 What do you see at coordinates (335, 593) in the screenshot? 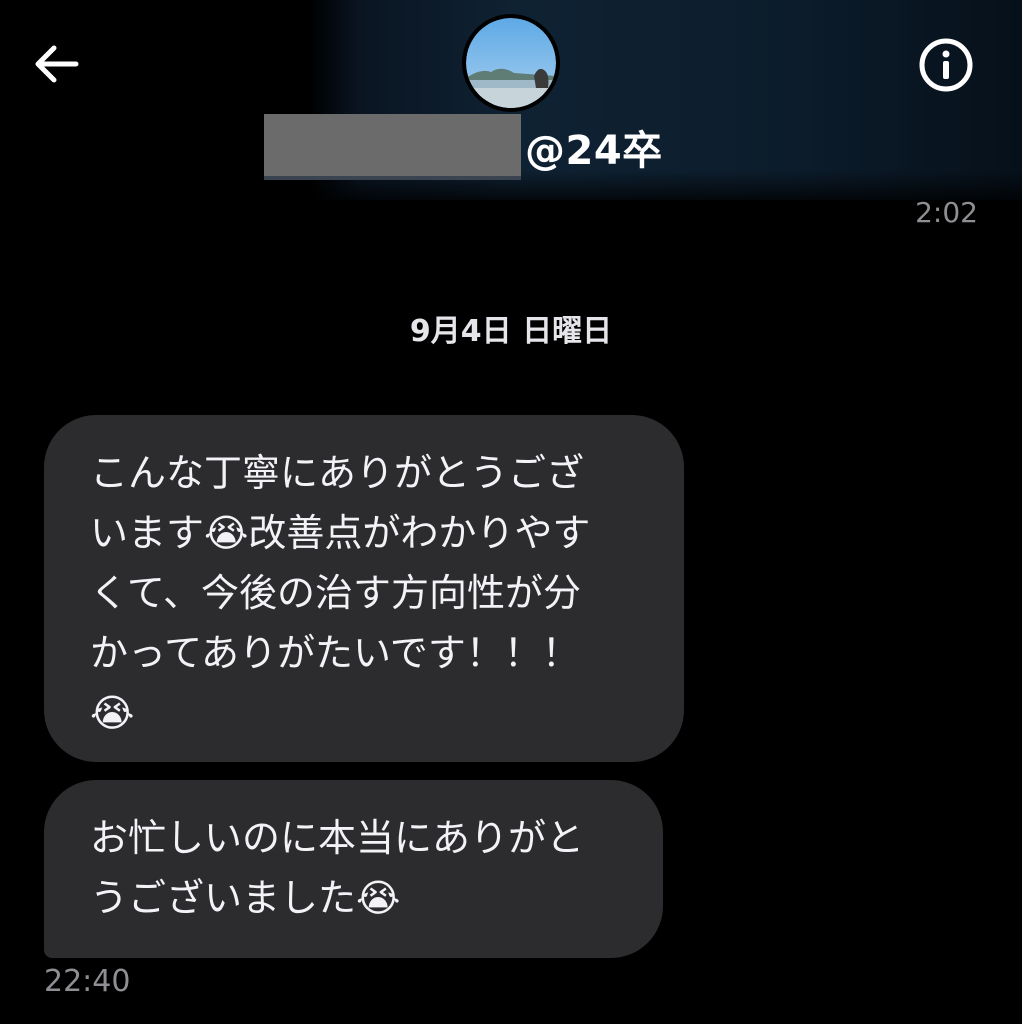
I see `message-line: くて、今後の治す方向性が分` at bounding box center [335, 593].